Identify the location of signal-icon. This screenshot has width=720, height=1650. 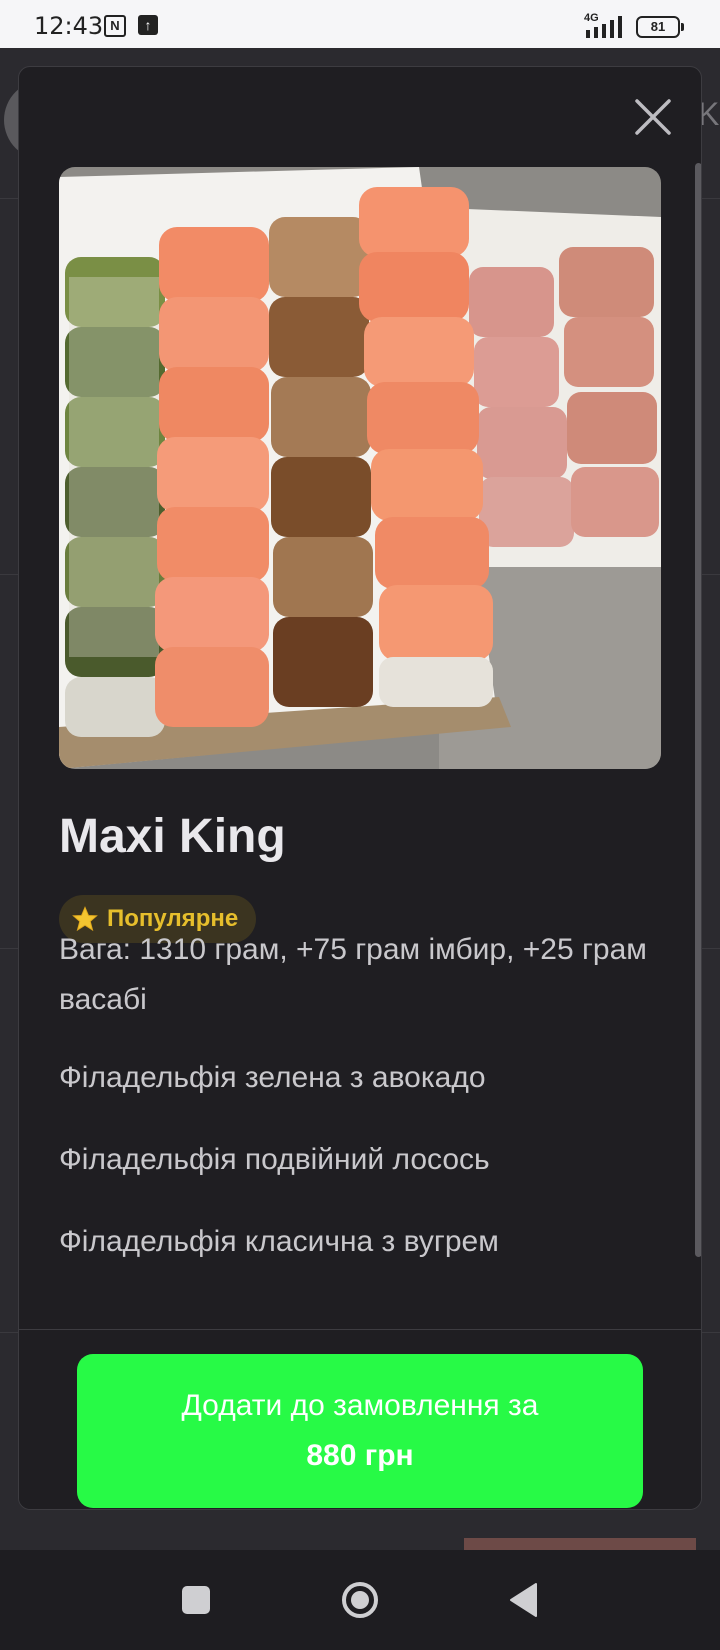
(604, 27).